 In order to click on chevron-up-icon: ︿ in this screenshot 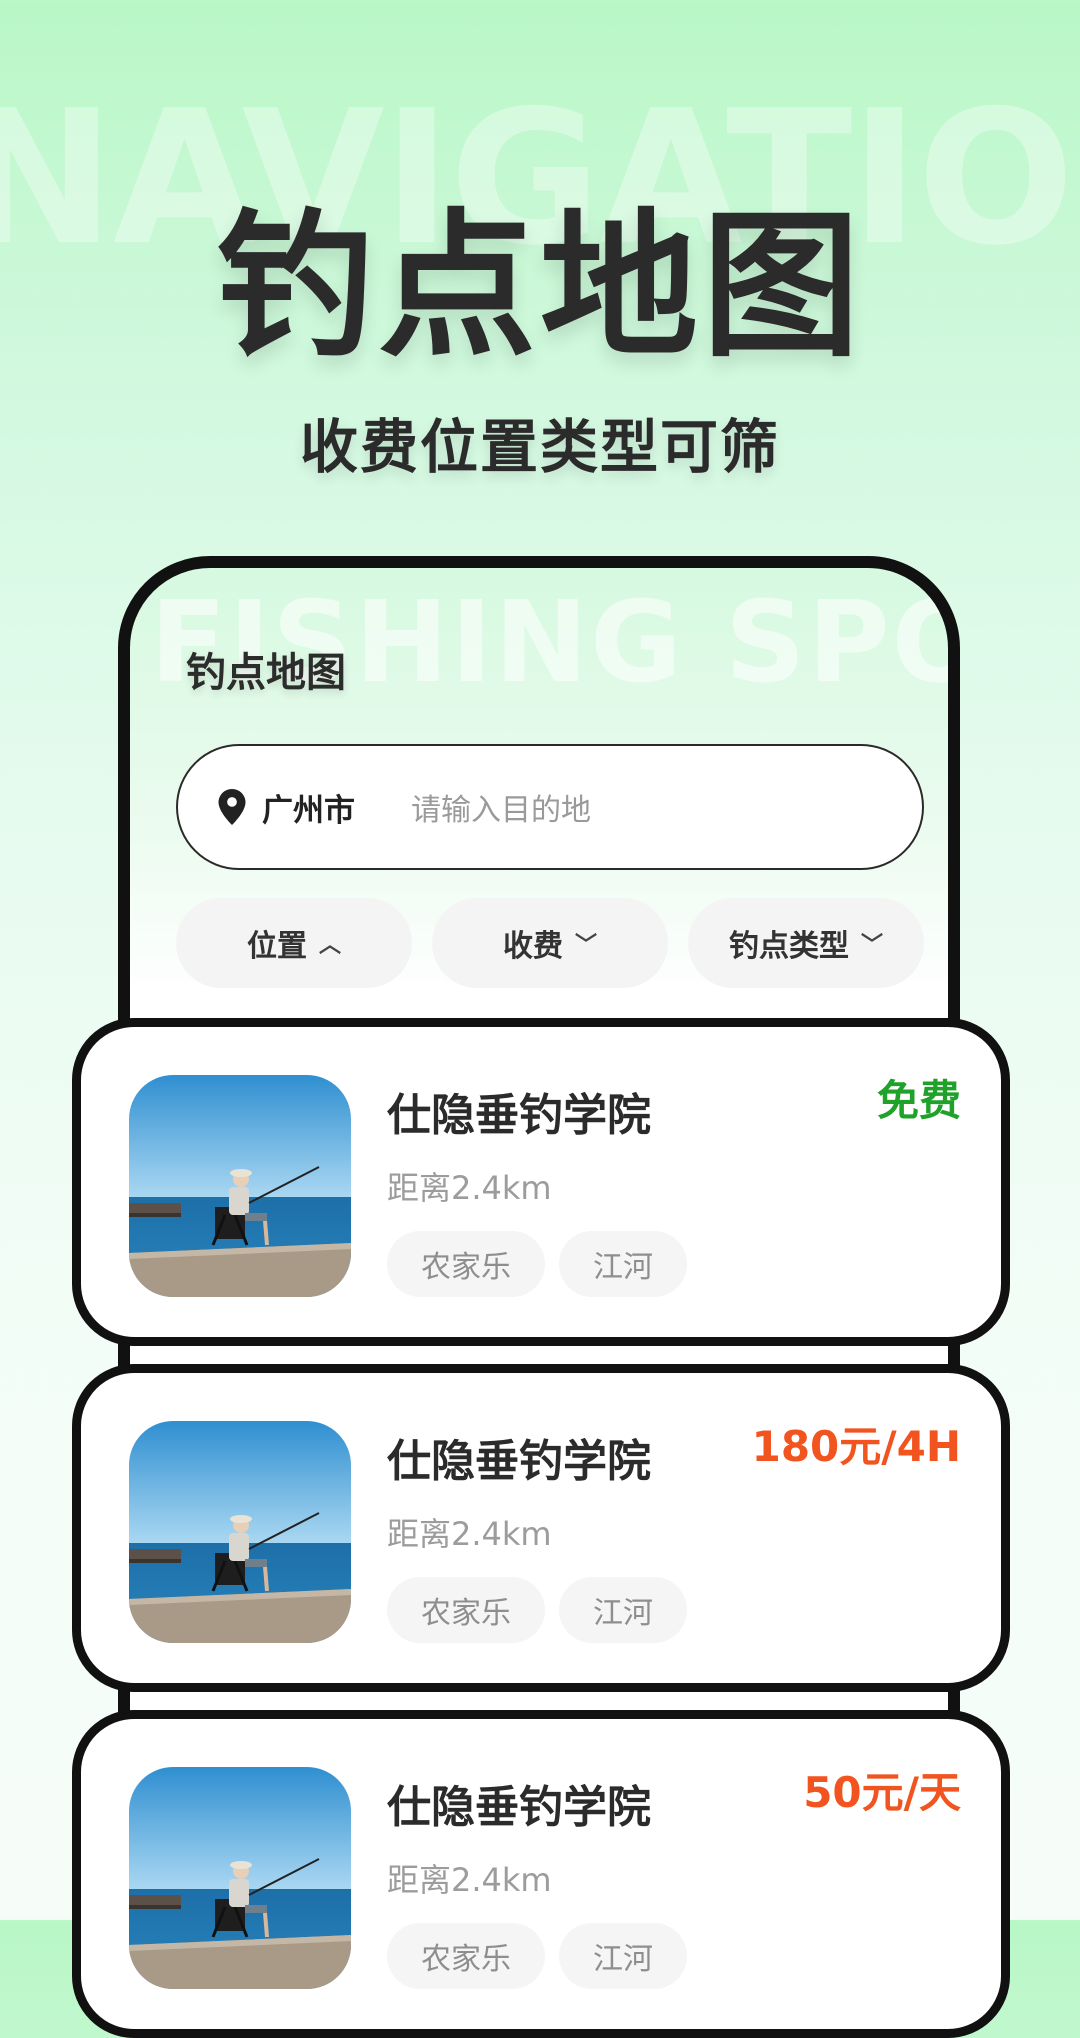, I will do `click(329, 945)`.